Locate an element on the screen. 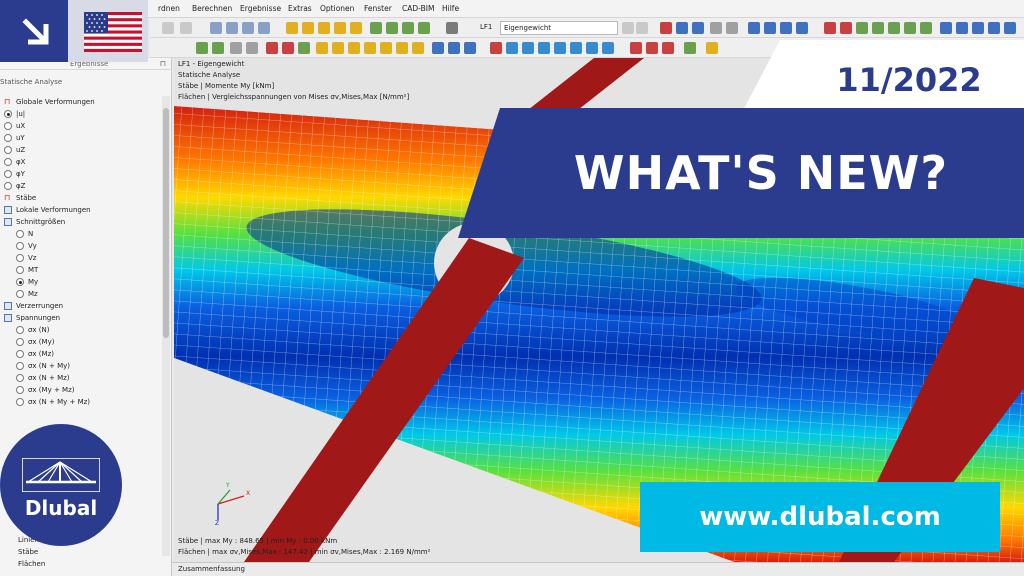 The height and width of the screenshot is (576, 1024). pin-icon: ⊓ is located at coordinates (163, 64).